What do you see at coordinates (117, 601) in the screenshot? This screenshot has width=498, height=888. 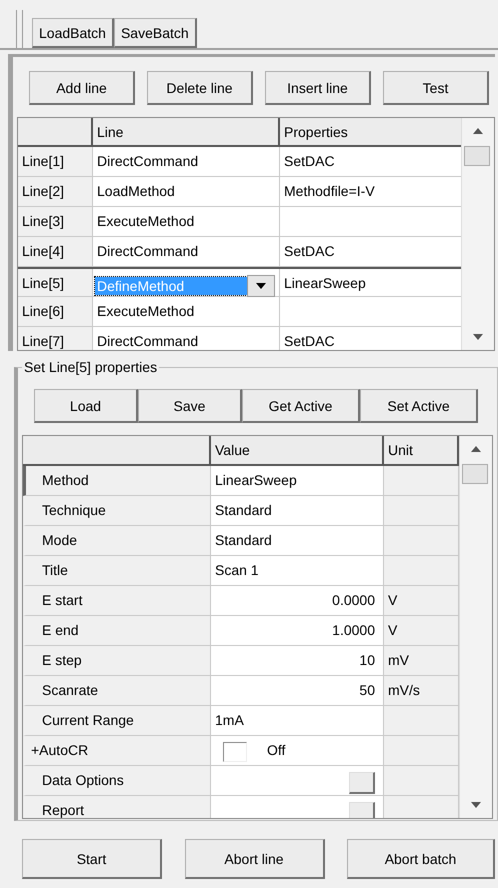 I see `property-name: E start` at bounding box center [117, 601].